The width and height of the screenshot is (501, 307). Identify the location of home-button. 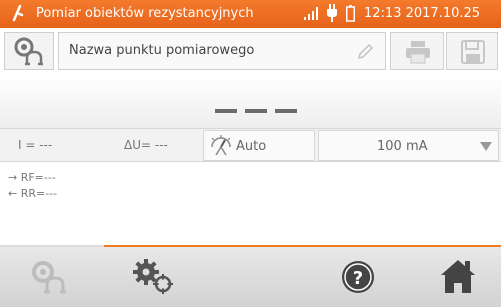
(453, 277).